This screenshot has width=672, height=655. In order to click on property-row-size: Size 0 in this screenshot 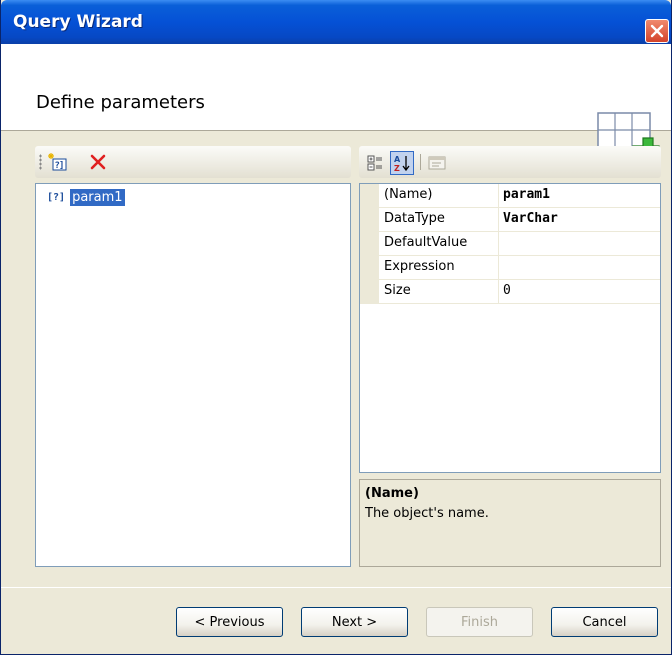, I will do `click(510, 292)`.